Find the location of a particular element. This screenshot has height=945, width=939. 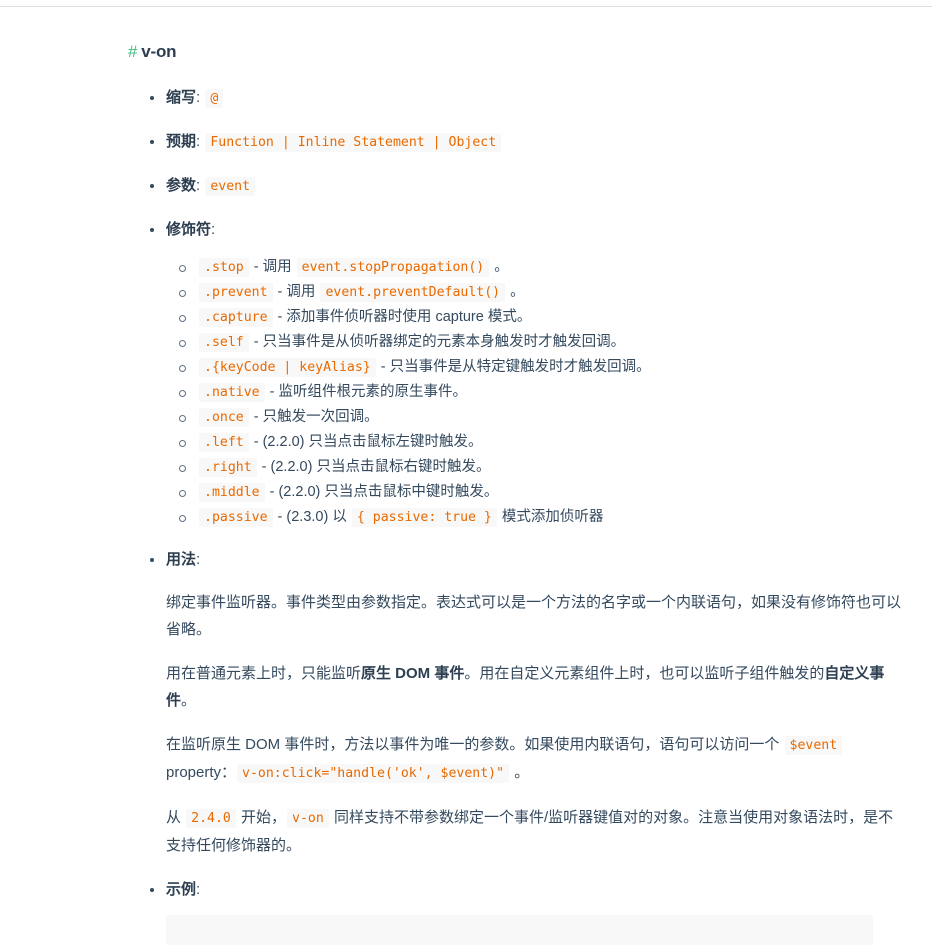

list-item: .native - 监听组件根元素的原生事件。 is located at coordinates (537, 392).